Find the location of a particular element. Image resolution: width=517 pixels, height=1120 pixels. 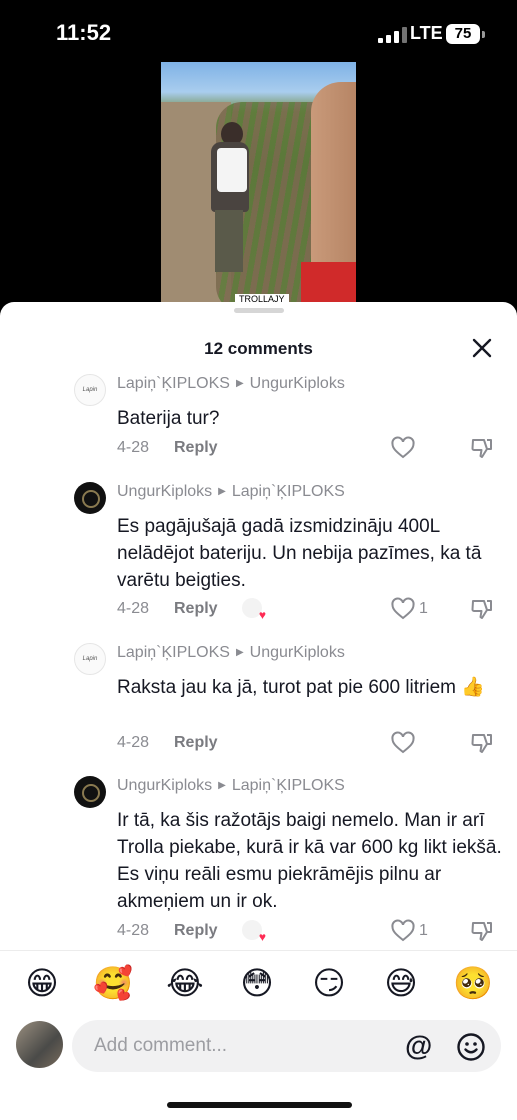

quick-emoji-bar: 😁 🥰 😂 😳 😏 😅 🥺 is located at coordinates (258, 983).